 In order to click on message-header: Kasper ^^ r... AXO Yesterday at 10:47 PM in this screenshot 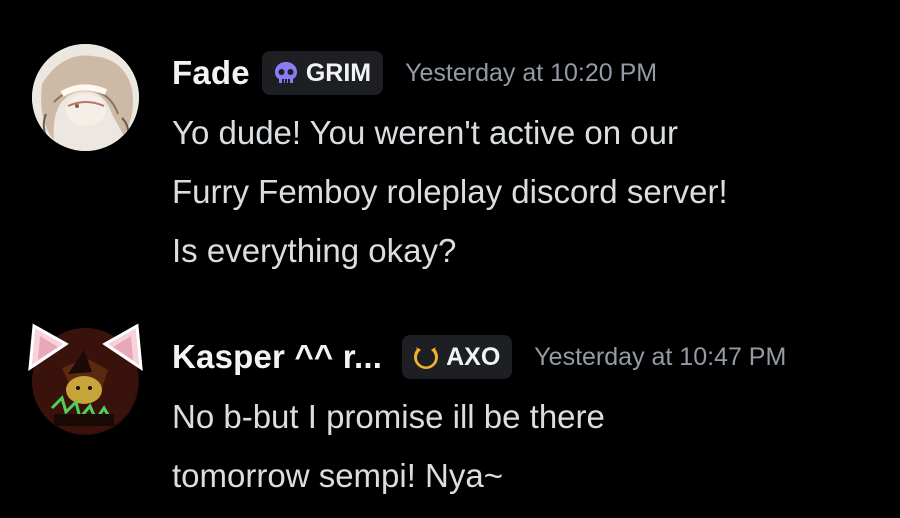, I will do `click(479, 357)`.